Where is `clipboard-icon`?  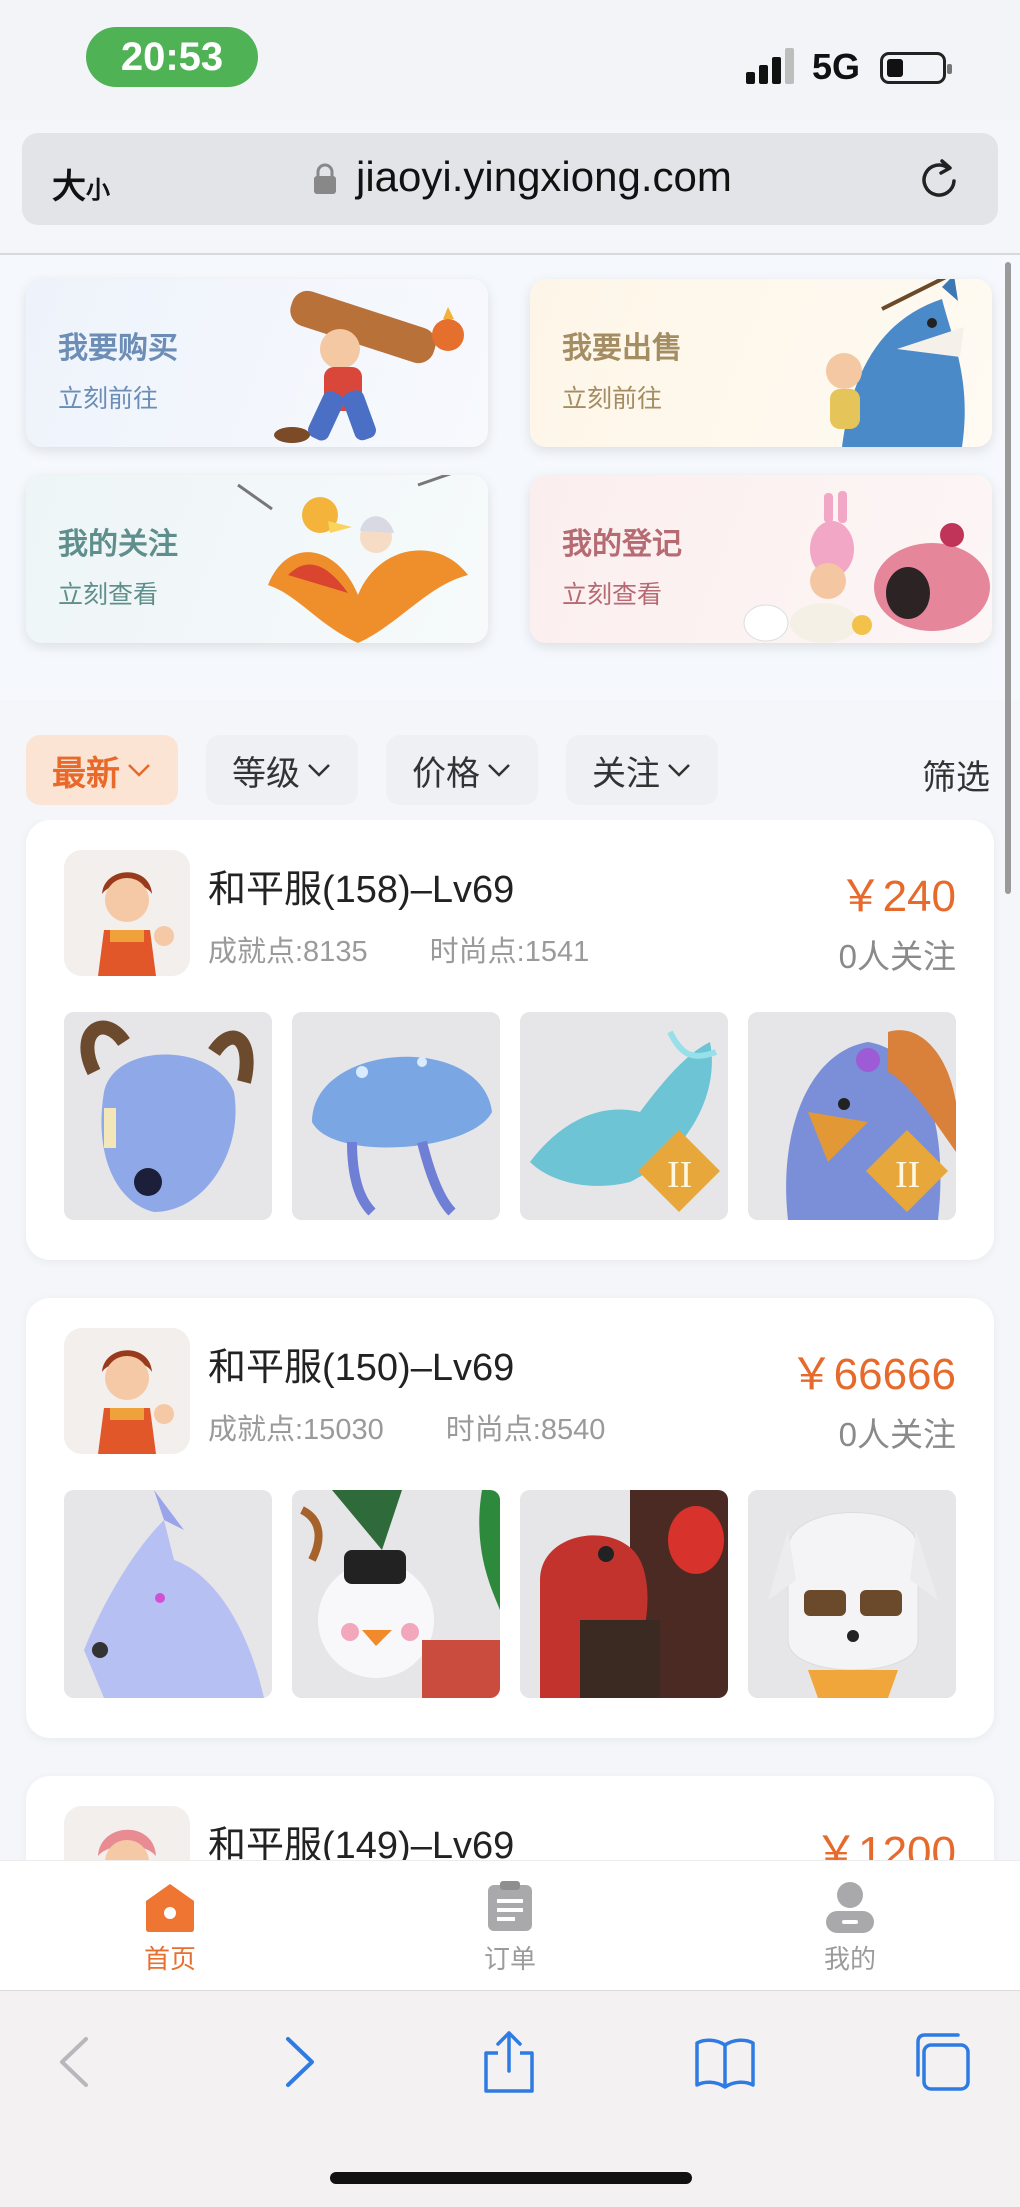
clipboard-icon is located at coordinates (510, 1906).